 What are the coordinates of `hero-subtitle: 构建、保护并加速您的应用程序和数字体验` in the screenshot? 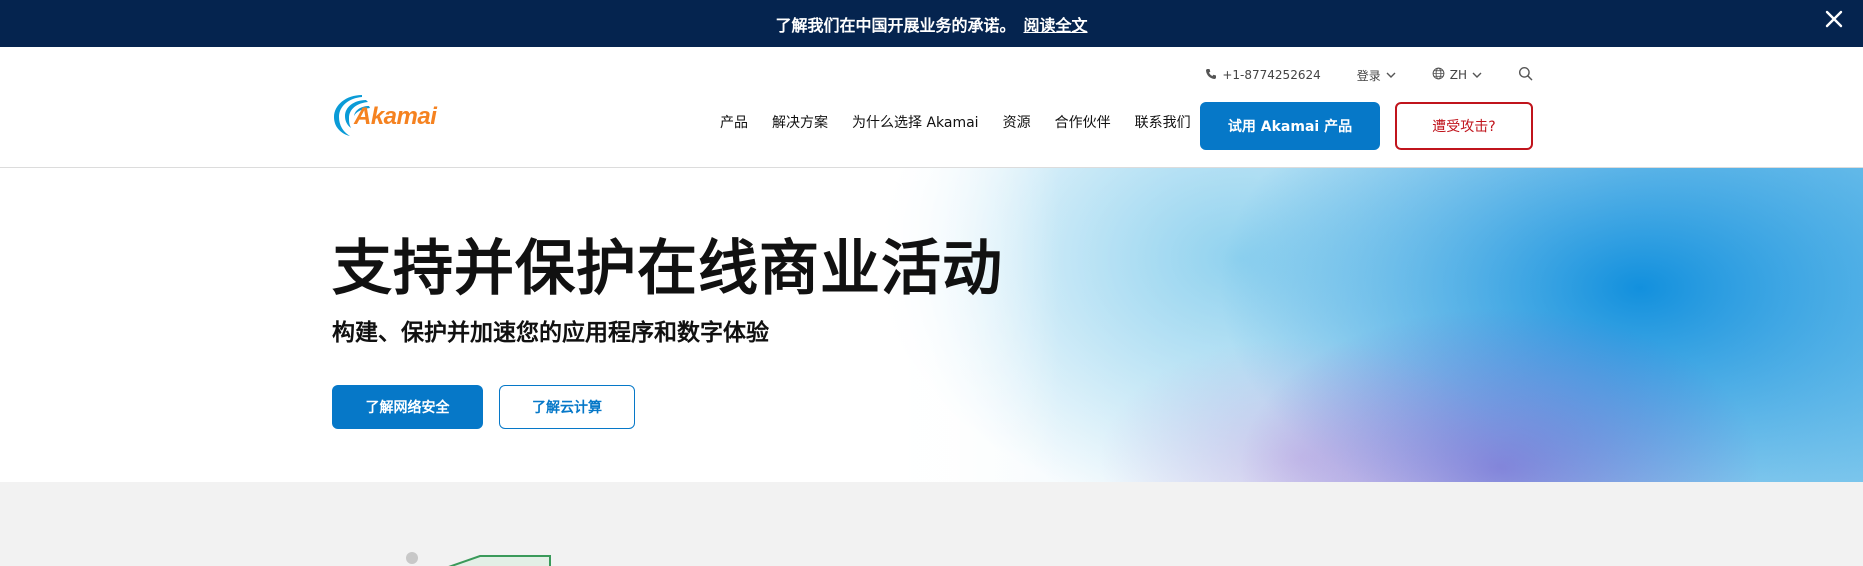 It's located at (550, 333).